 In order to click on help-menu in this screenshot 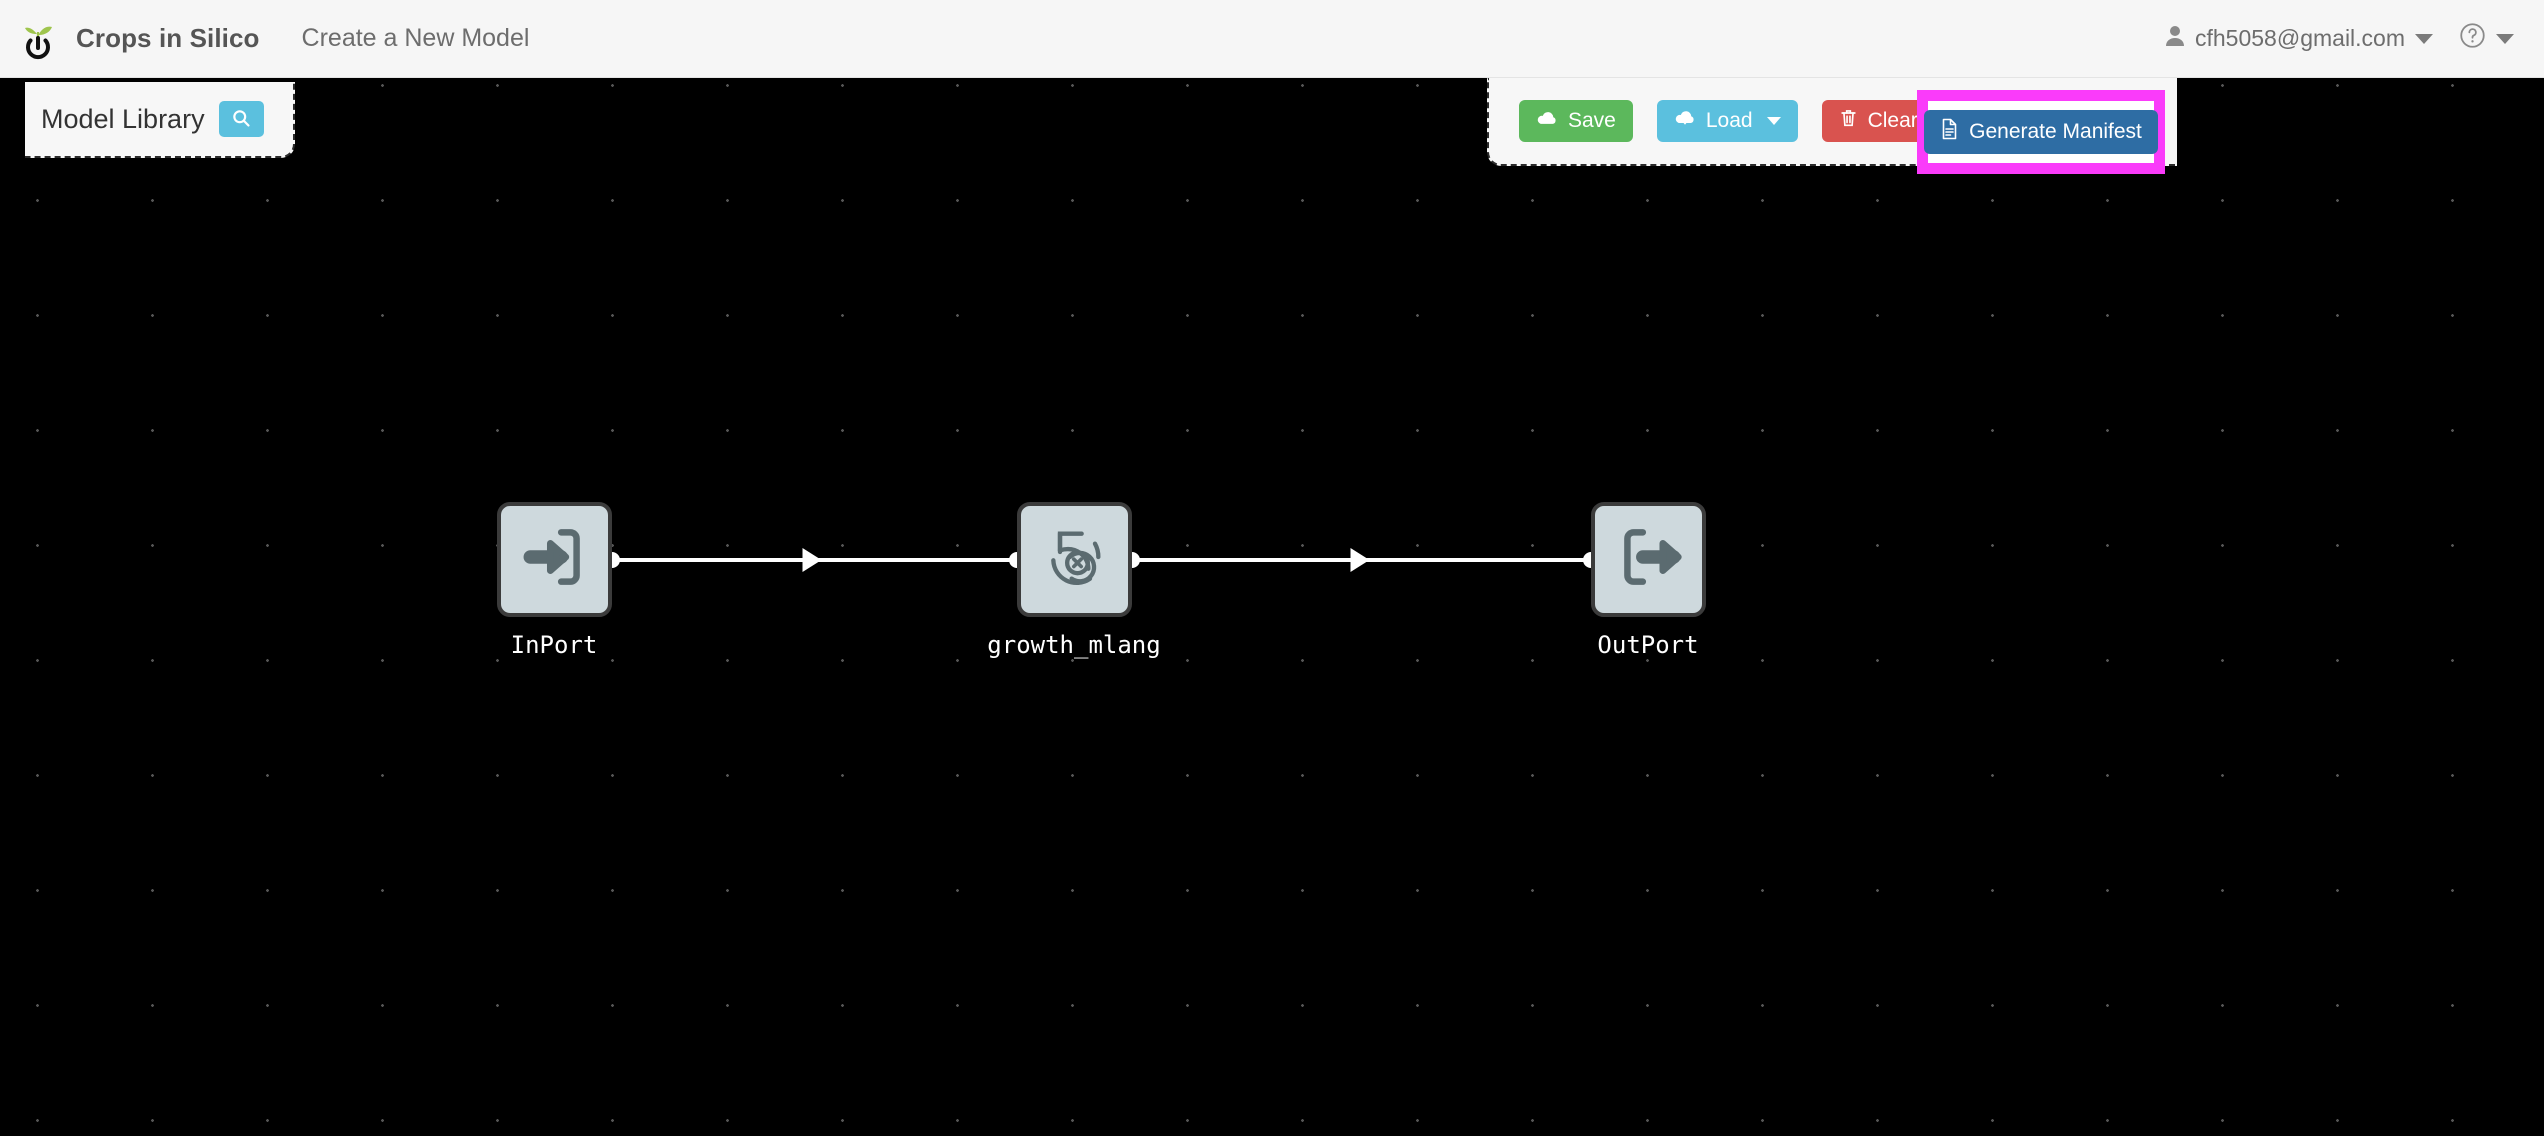, I will do `click(2486, 38)`.